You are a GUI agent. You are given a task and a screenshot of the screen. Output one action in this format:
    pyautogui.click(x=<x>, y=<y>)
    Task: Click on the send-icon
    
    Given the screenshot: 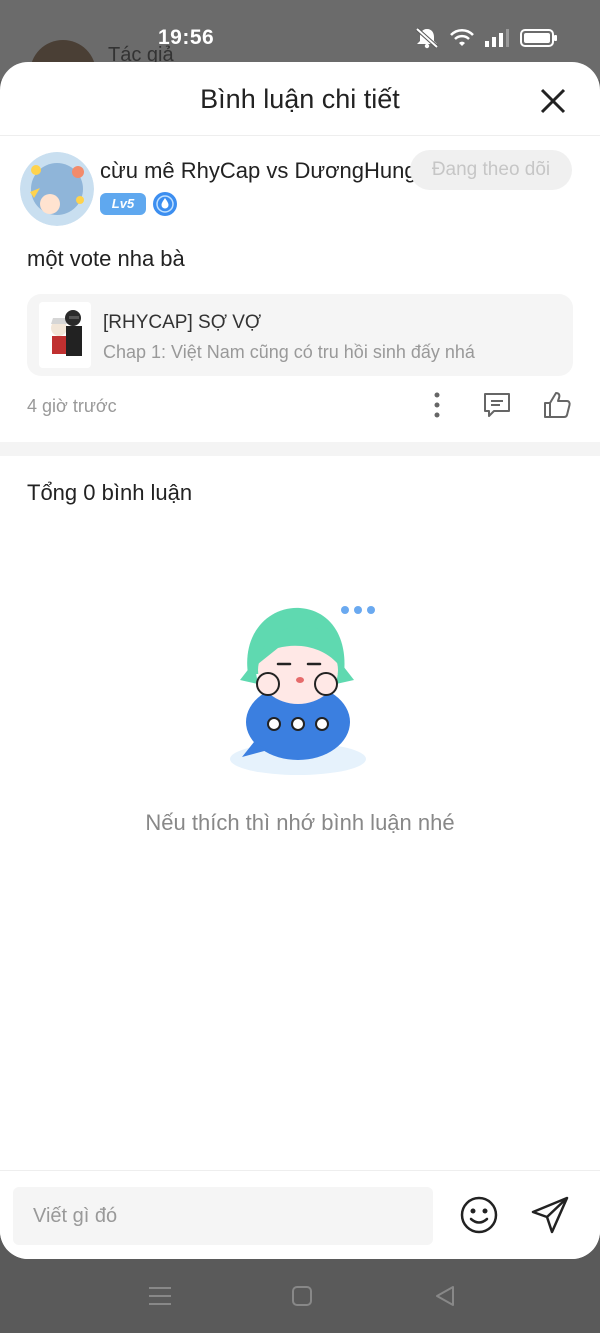 What is the action you would take?
    pyautogui.click(x=550, y=1215)
    